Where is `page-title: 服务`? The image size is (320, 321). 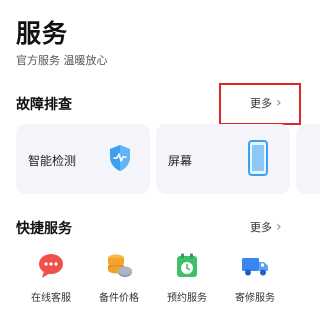
page-title: 服务 is located at coordinates (42, 33).